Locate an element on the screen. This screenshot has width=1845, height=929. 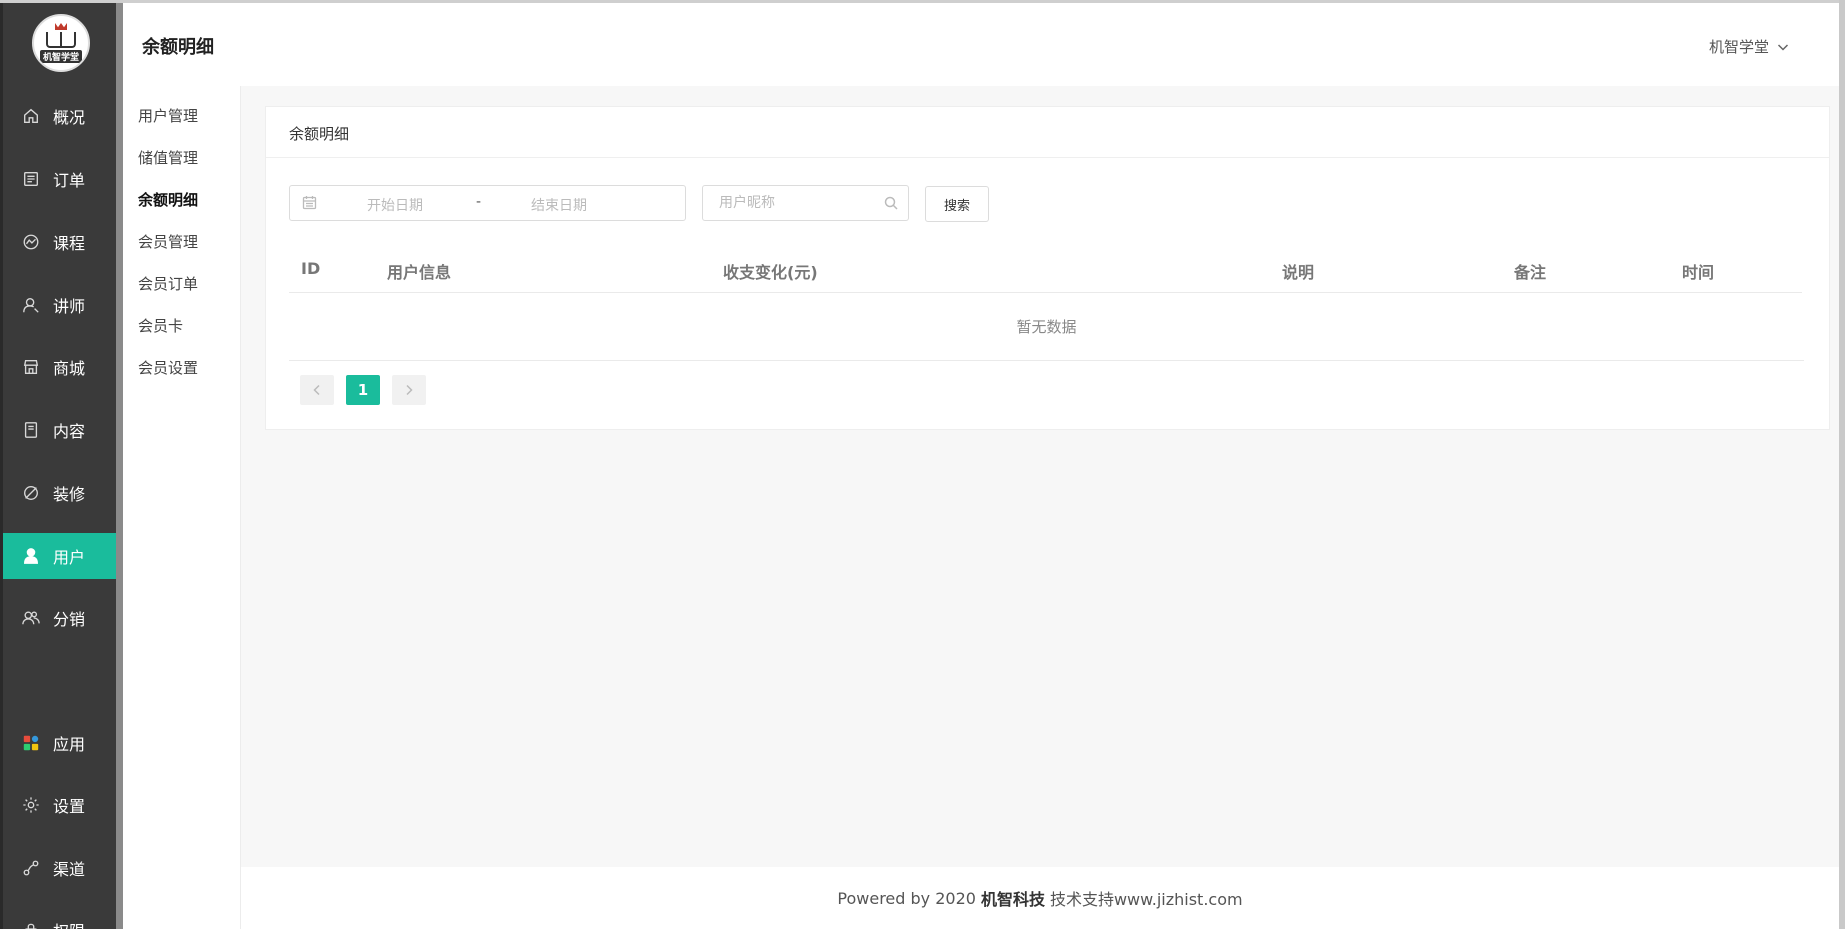
distribution-users-icon is located at coordinates (31, 618).